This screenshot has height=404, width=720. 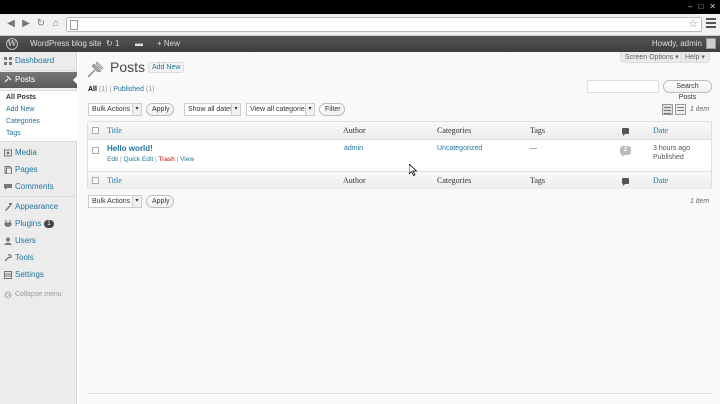 What do you see at coordinates (623, 86) in the screenshot?
I see `search-posts-input` at bounding box center [623, 86].